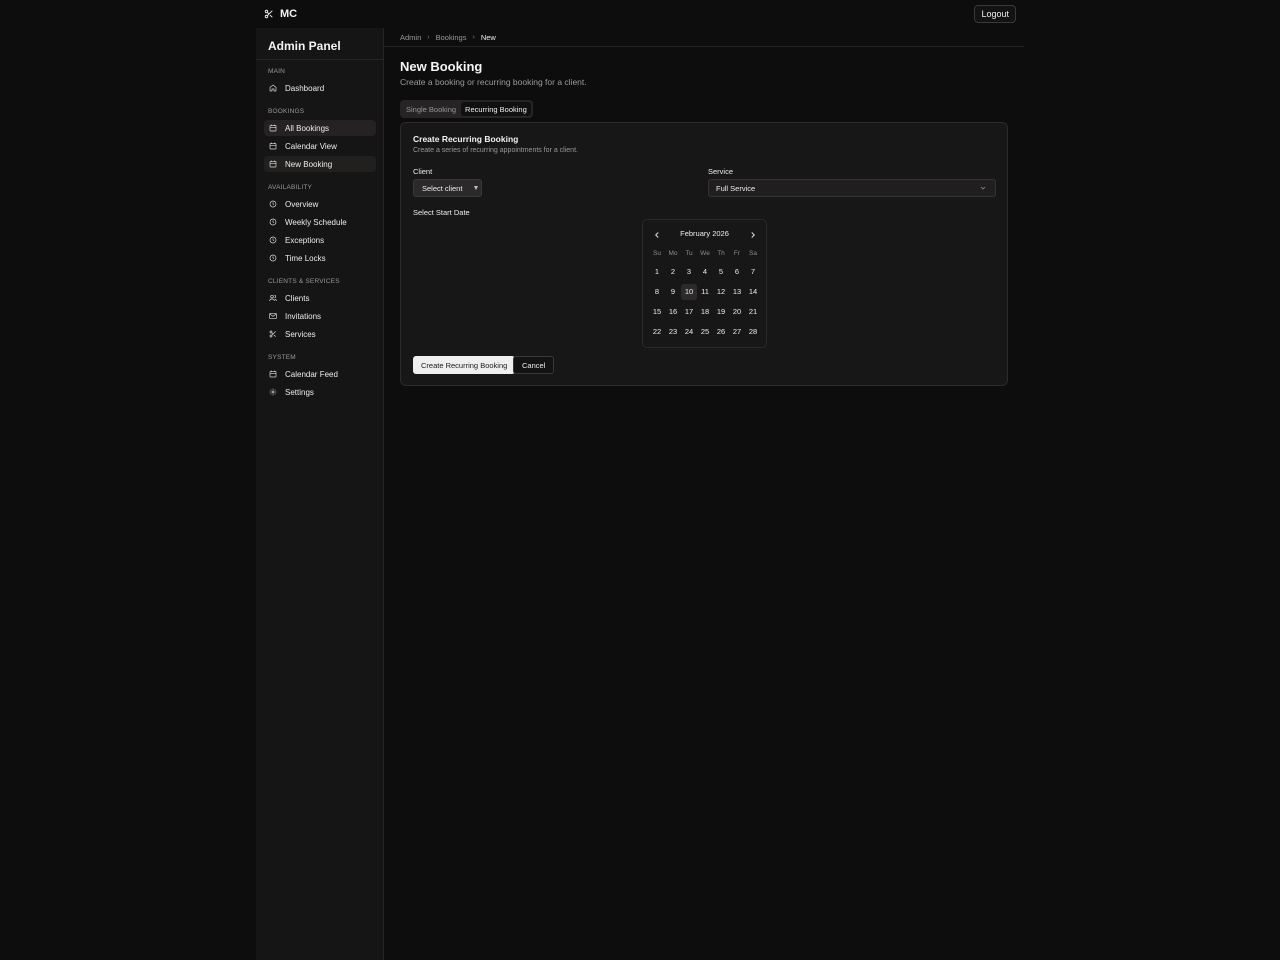  What do you see at coordinates (303, 316) in the screenshot?
I see `sidebar-item-label: Invitations` at bounding box center [303, 316].